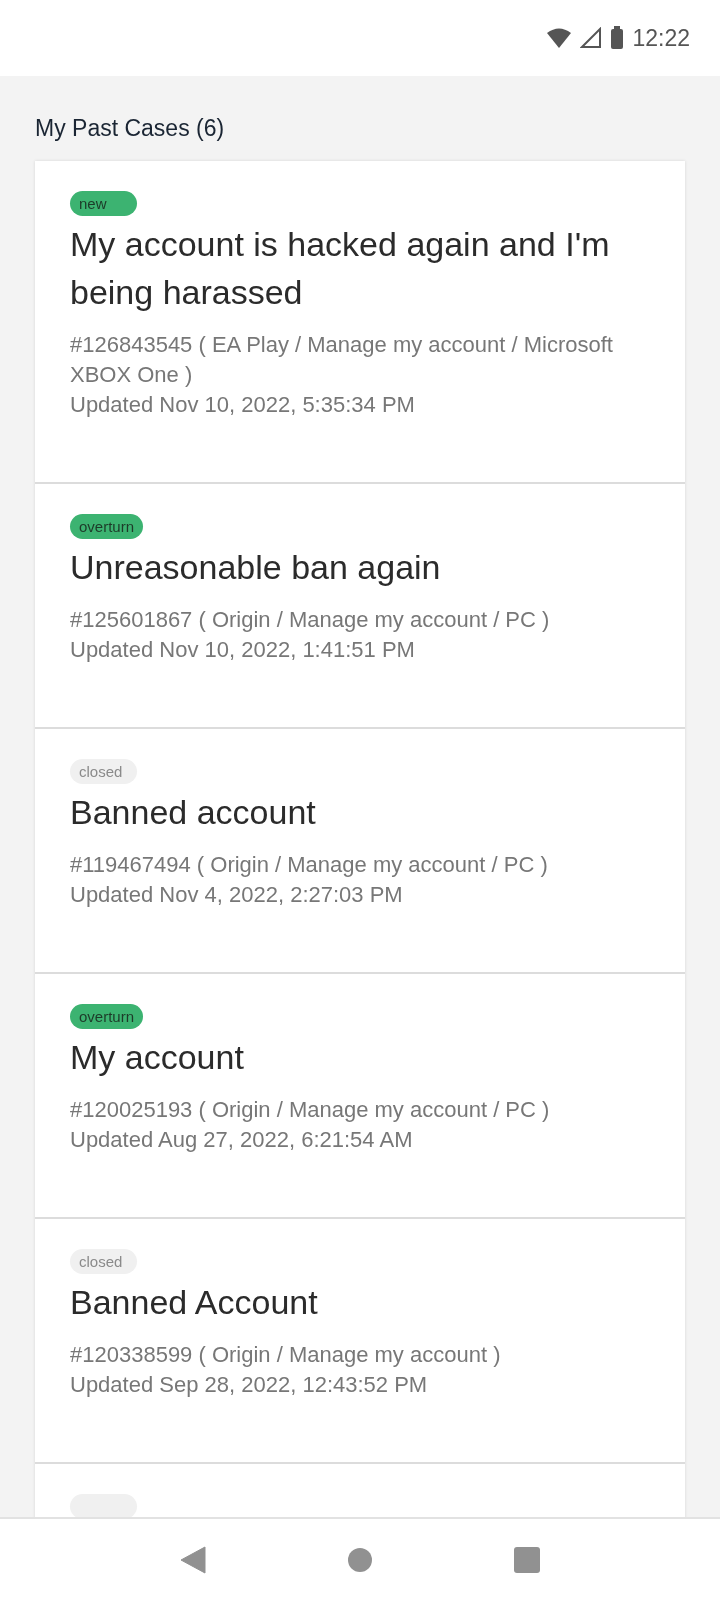 The height and width of the screenshot is (1600, 720). What do you see at coordinates (617, 38) in the screenshot?
I see `battery-icon` at bounding box center [617, 38].